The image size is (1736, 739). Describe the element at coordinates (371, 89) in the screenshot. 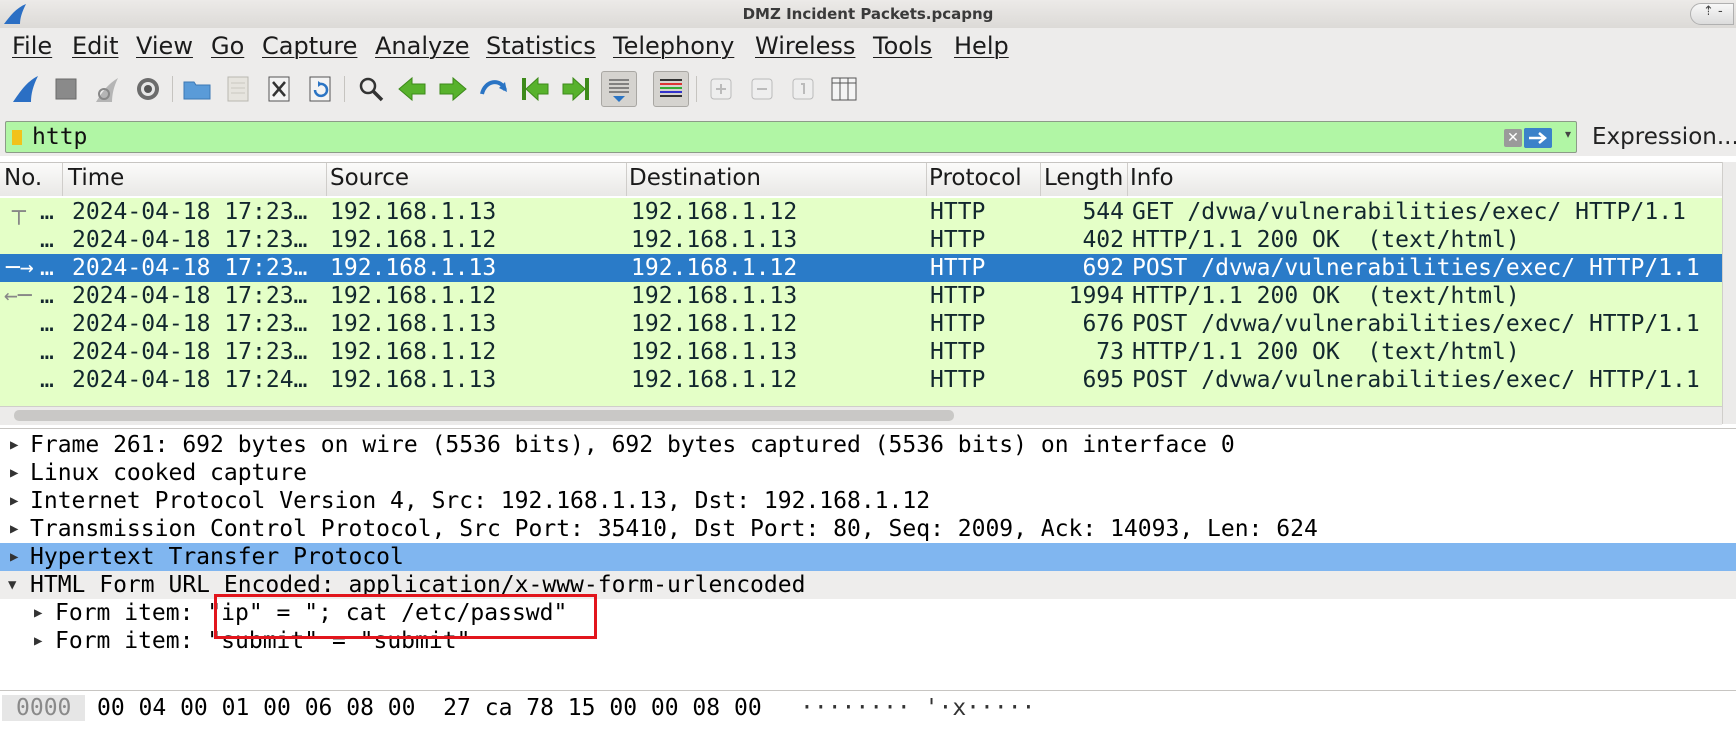

I see `find-icon` at that location.